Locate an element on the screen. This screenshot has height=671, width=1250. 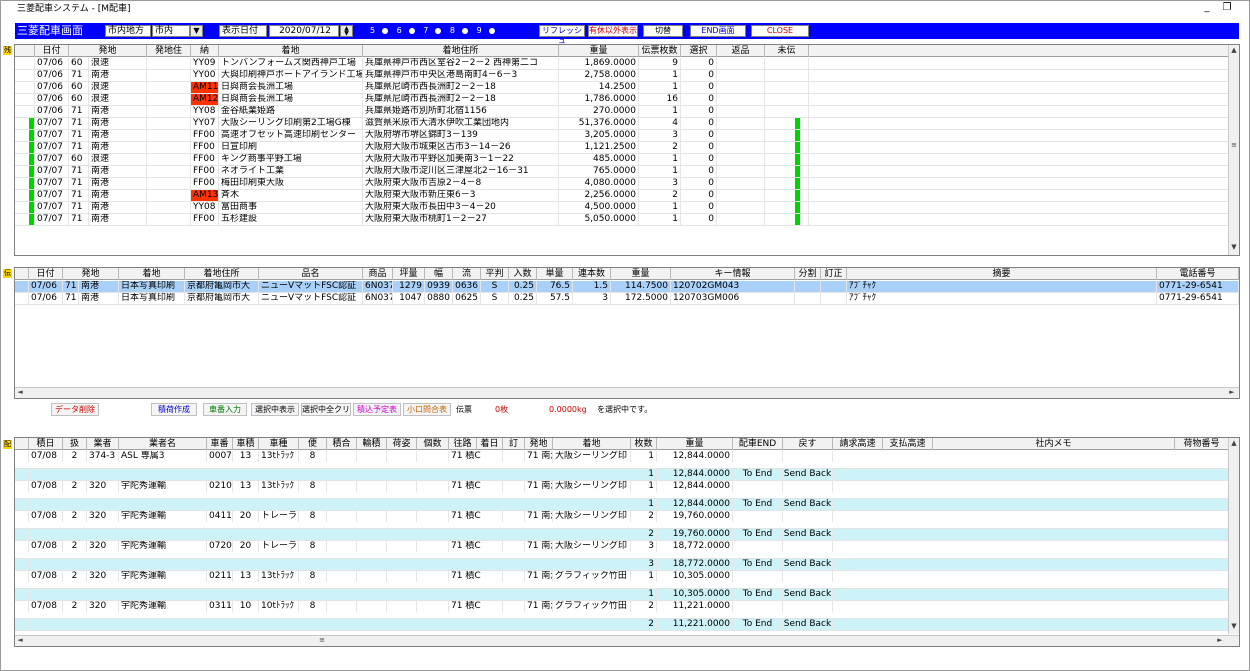
cell-address: 大阪府大阪市平野区加美南3－1－22 is located at coordinates (461, 159).